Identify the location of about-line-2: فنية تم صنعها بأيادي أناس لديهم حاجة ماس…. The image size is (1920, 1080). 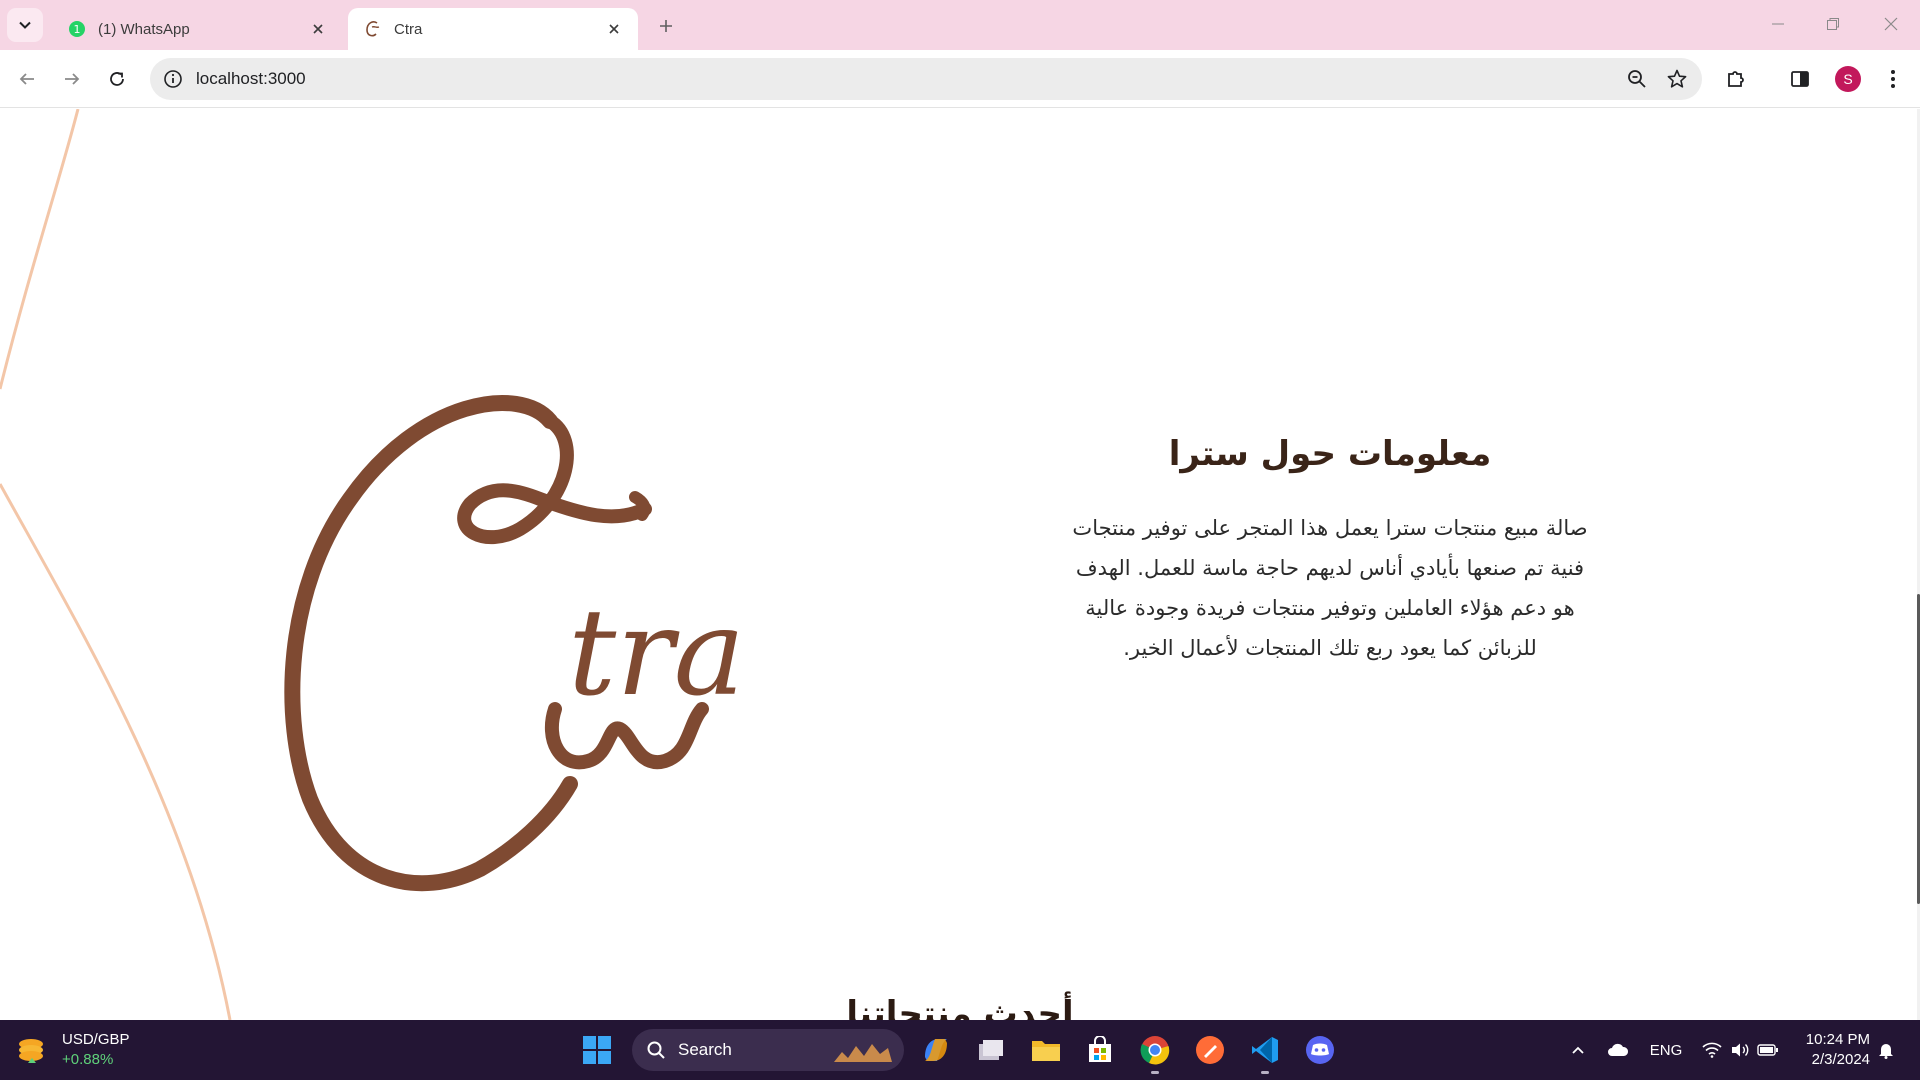
(1330, 568).